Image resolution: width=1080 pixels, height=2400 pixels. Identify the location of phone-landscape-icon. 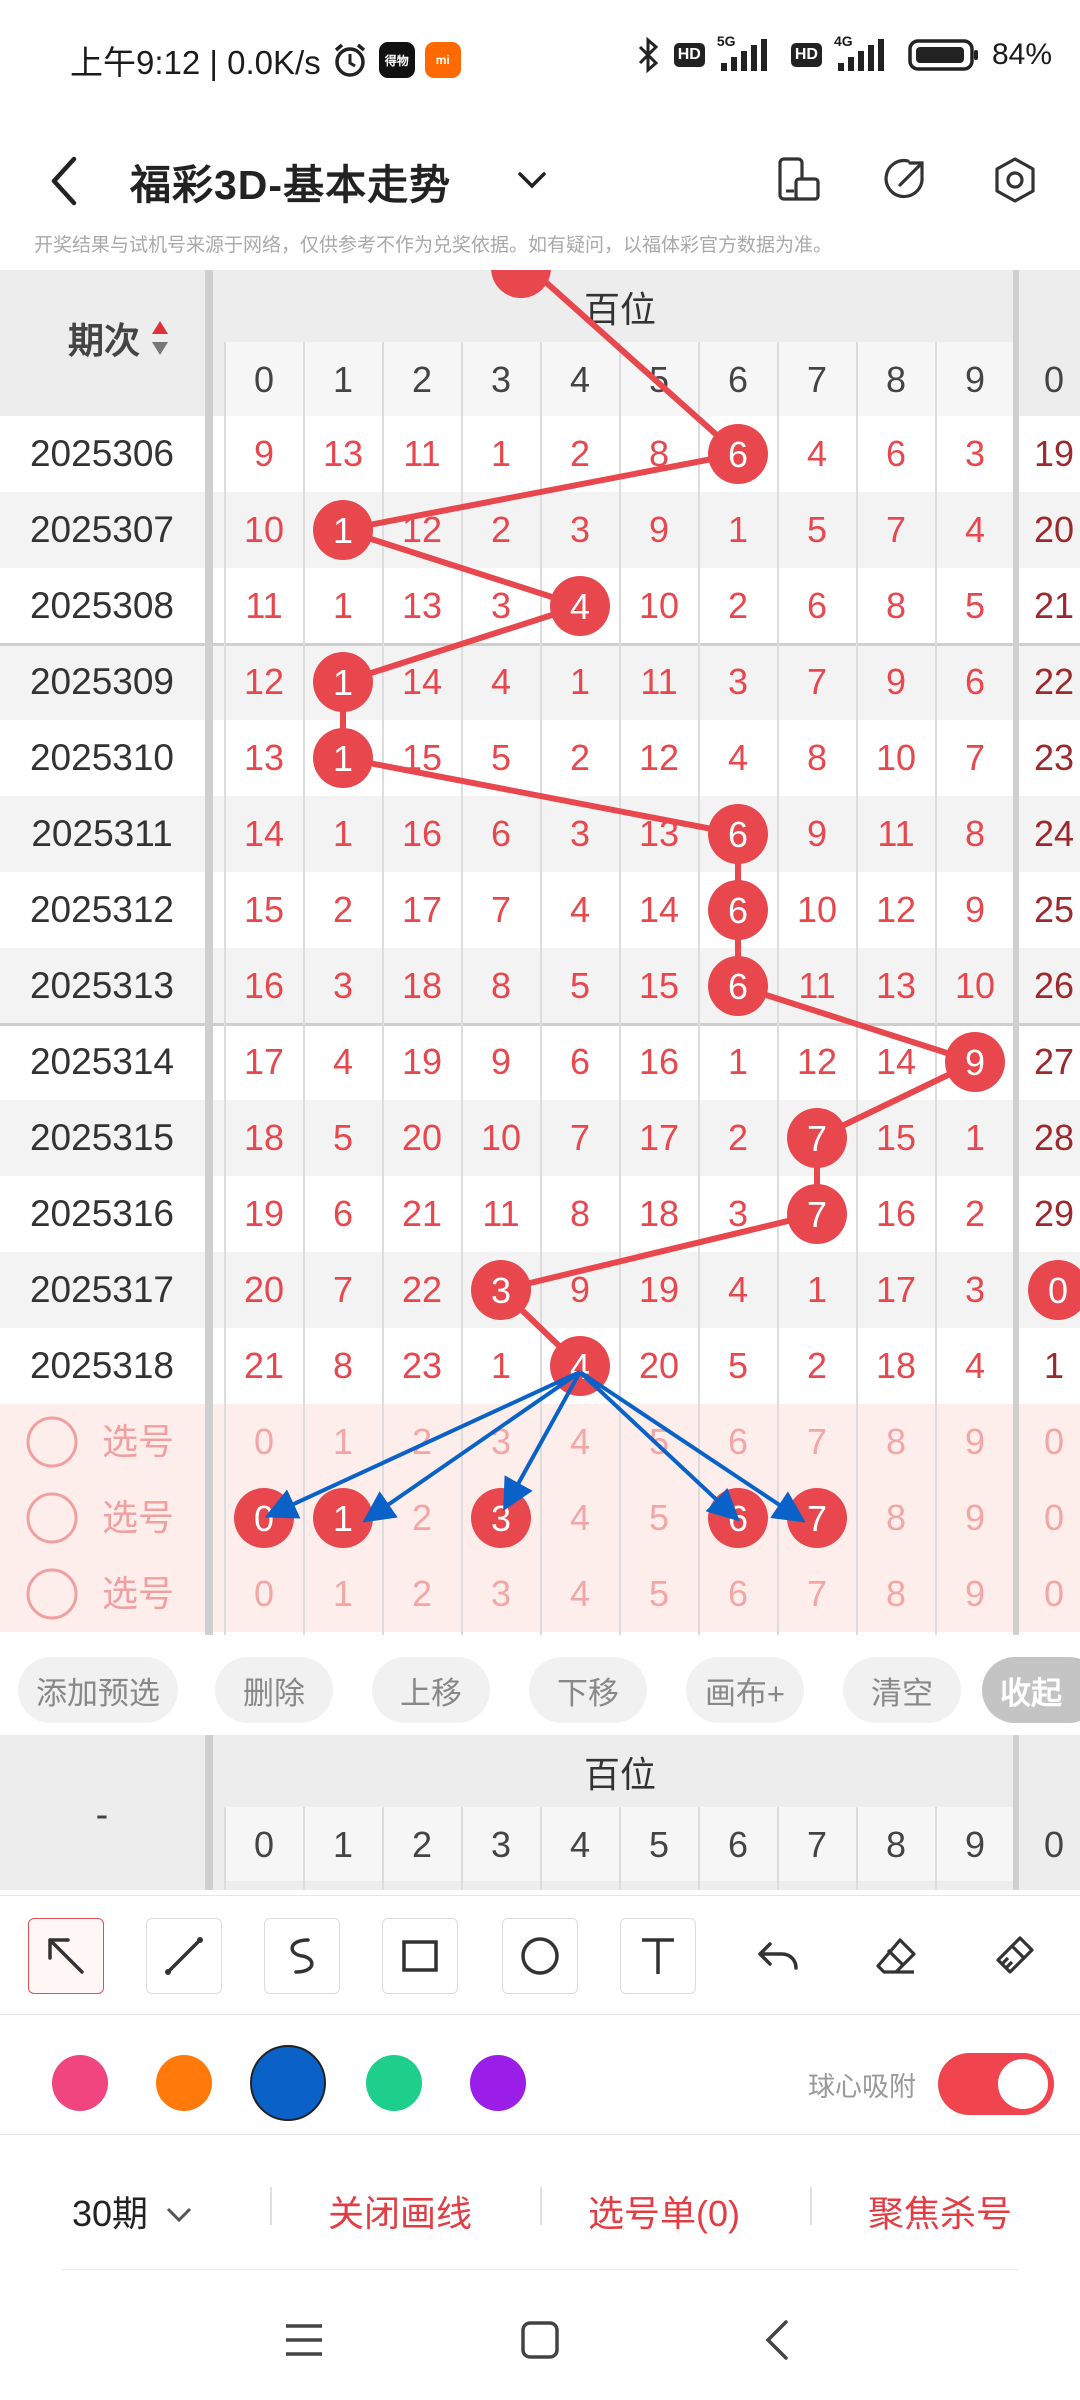
(797, 180).